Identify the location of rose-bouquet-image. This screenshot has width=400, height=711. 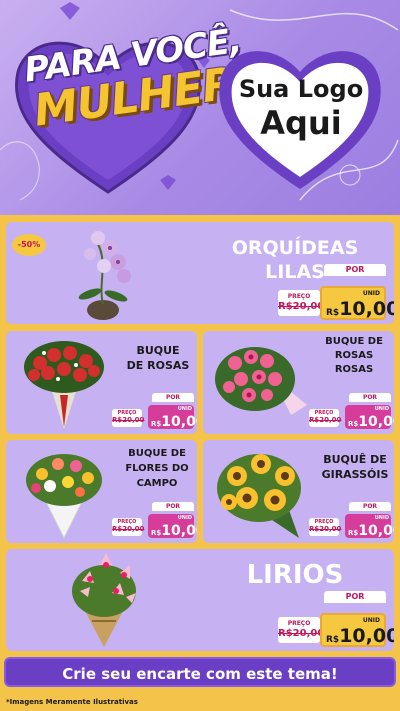
(64, 385).